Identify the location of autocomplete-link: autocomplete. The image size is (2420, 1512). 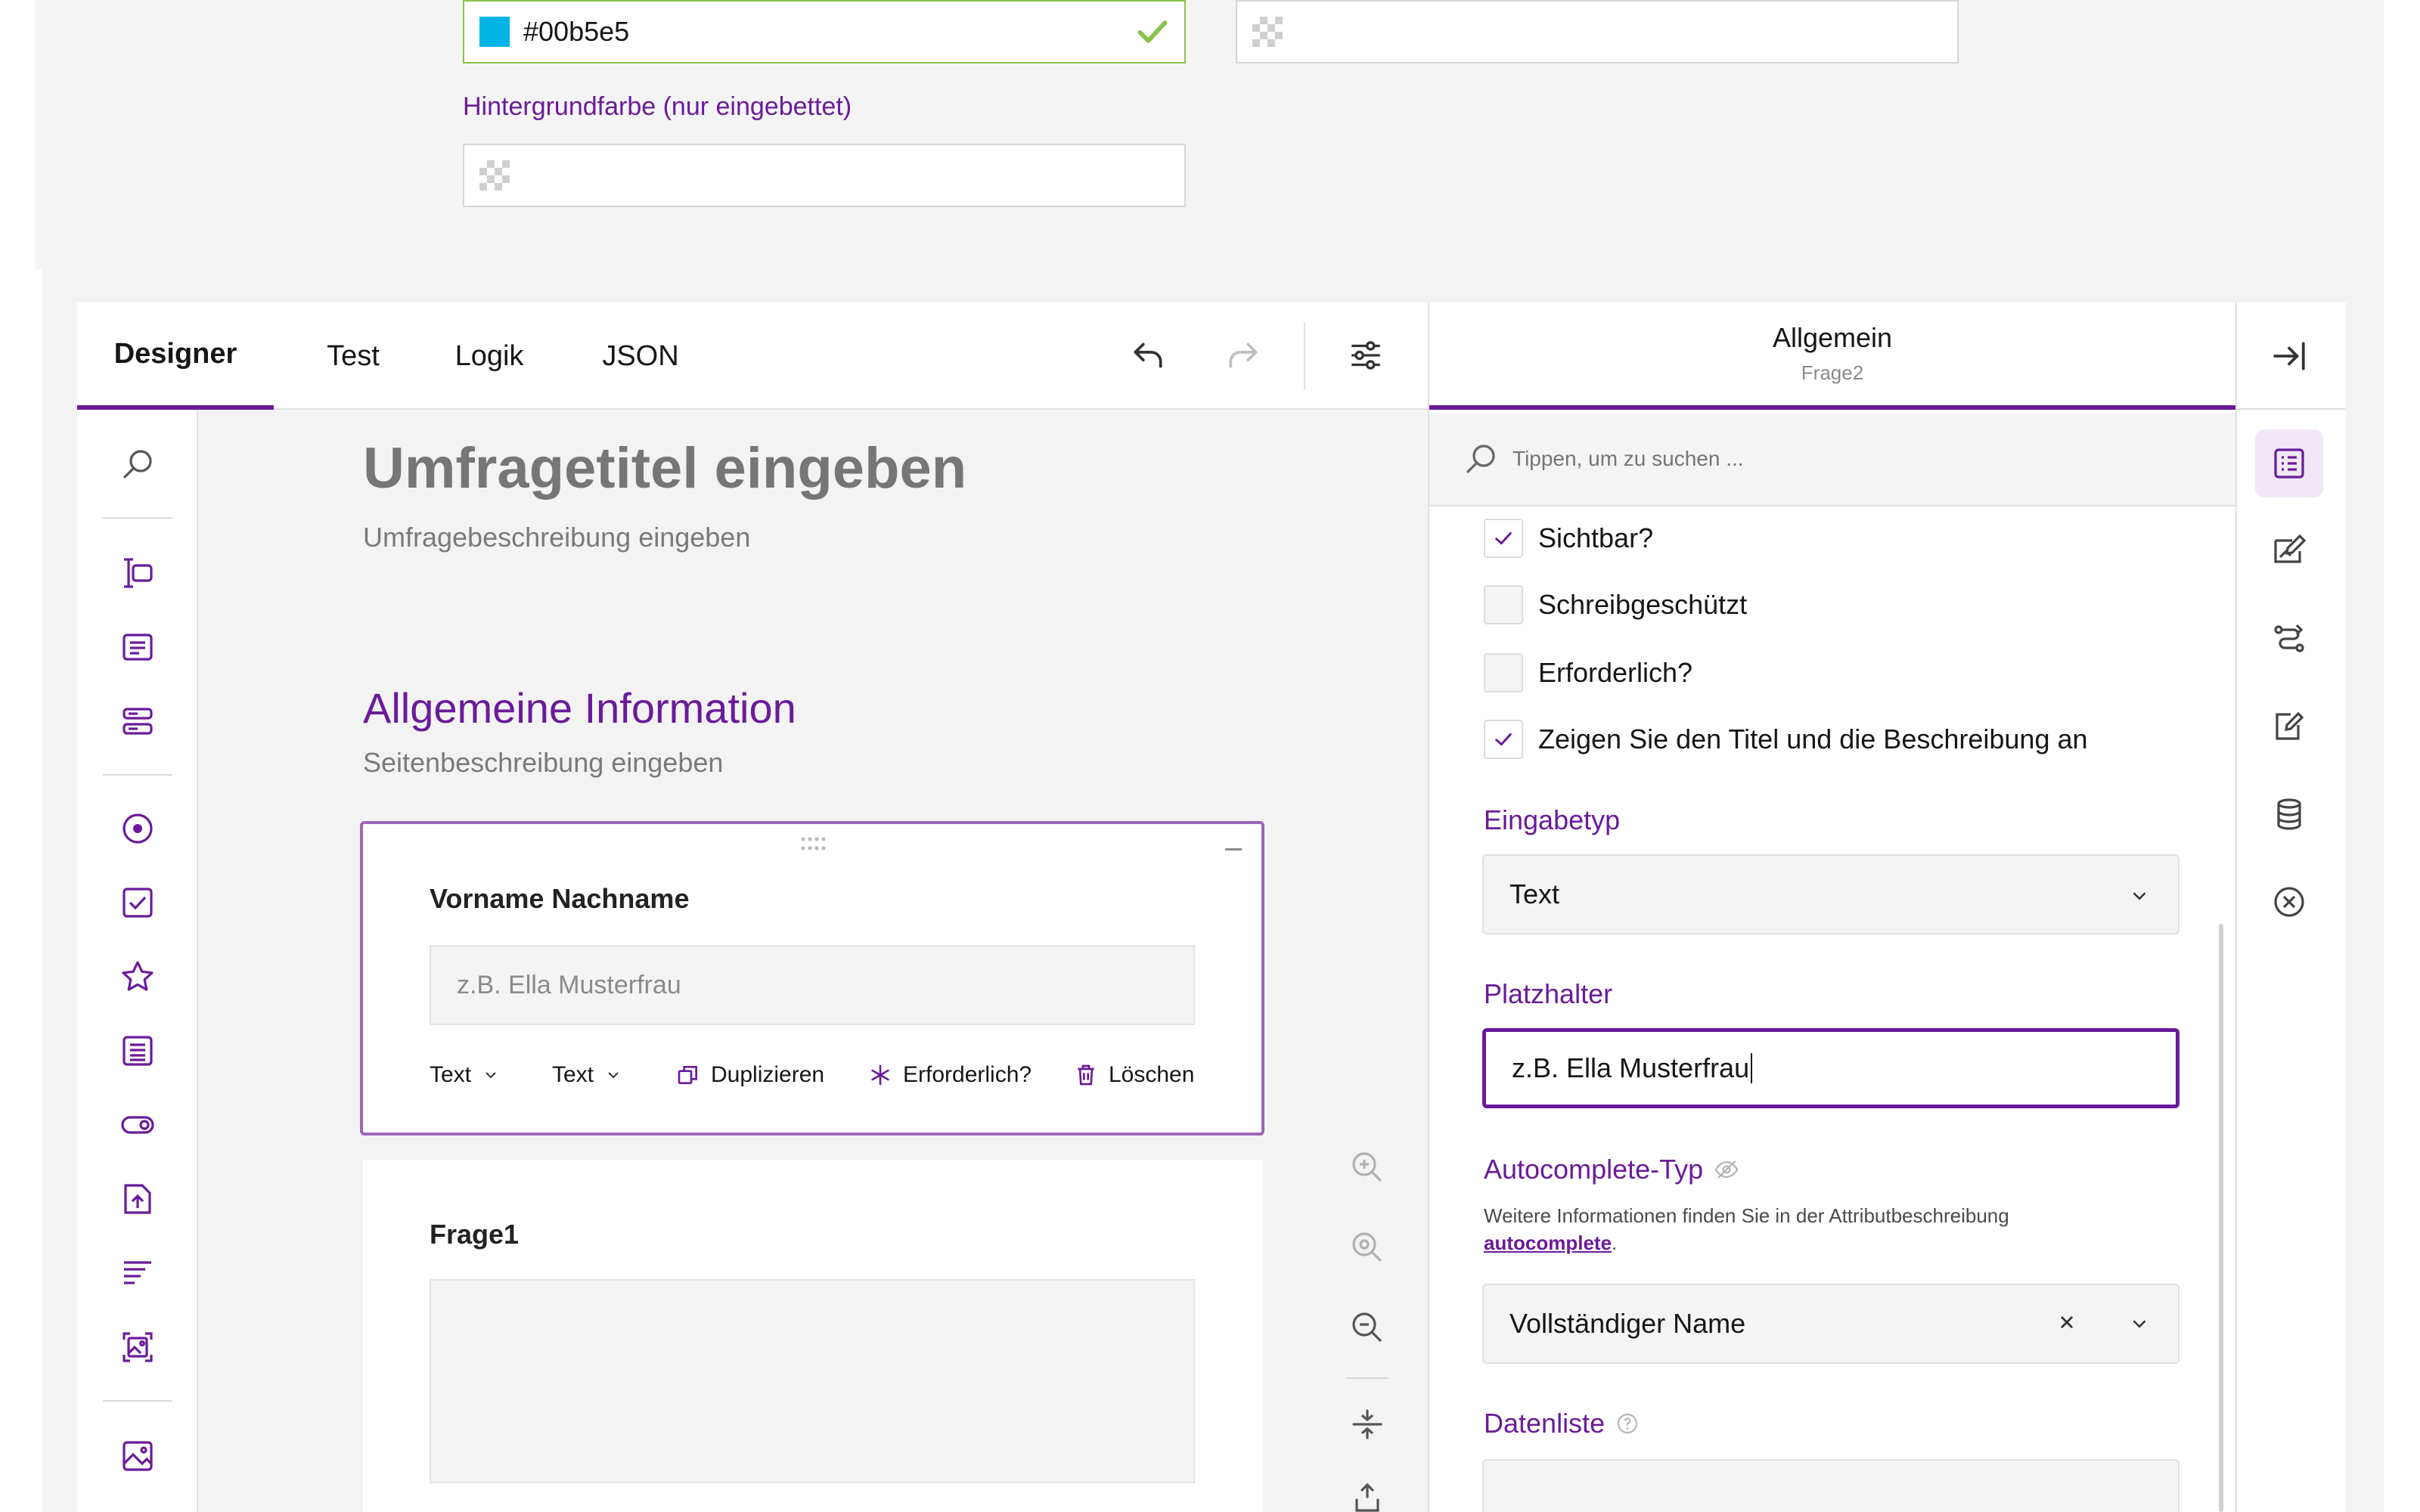
(1548, 1243).